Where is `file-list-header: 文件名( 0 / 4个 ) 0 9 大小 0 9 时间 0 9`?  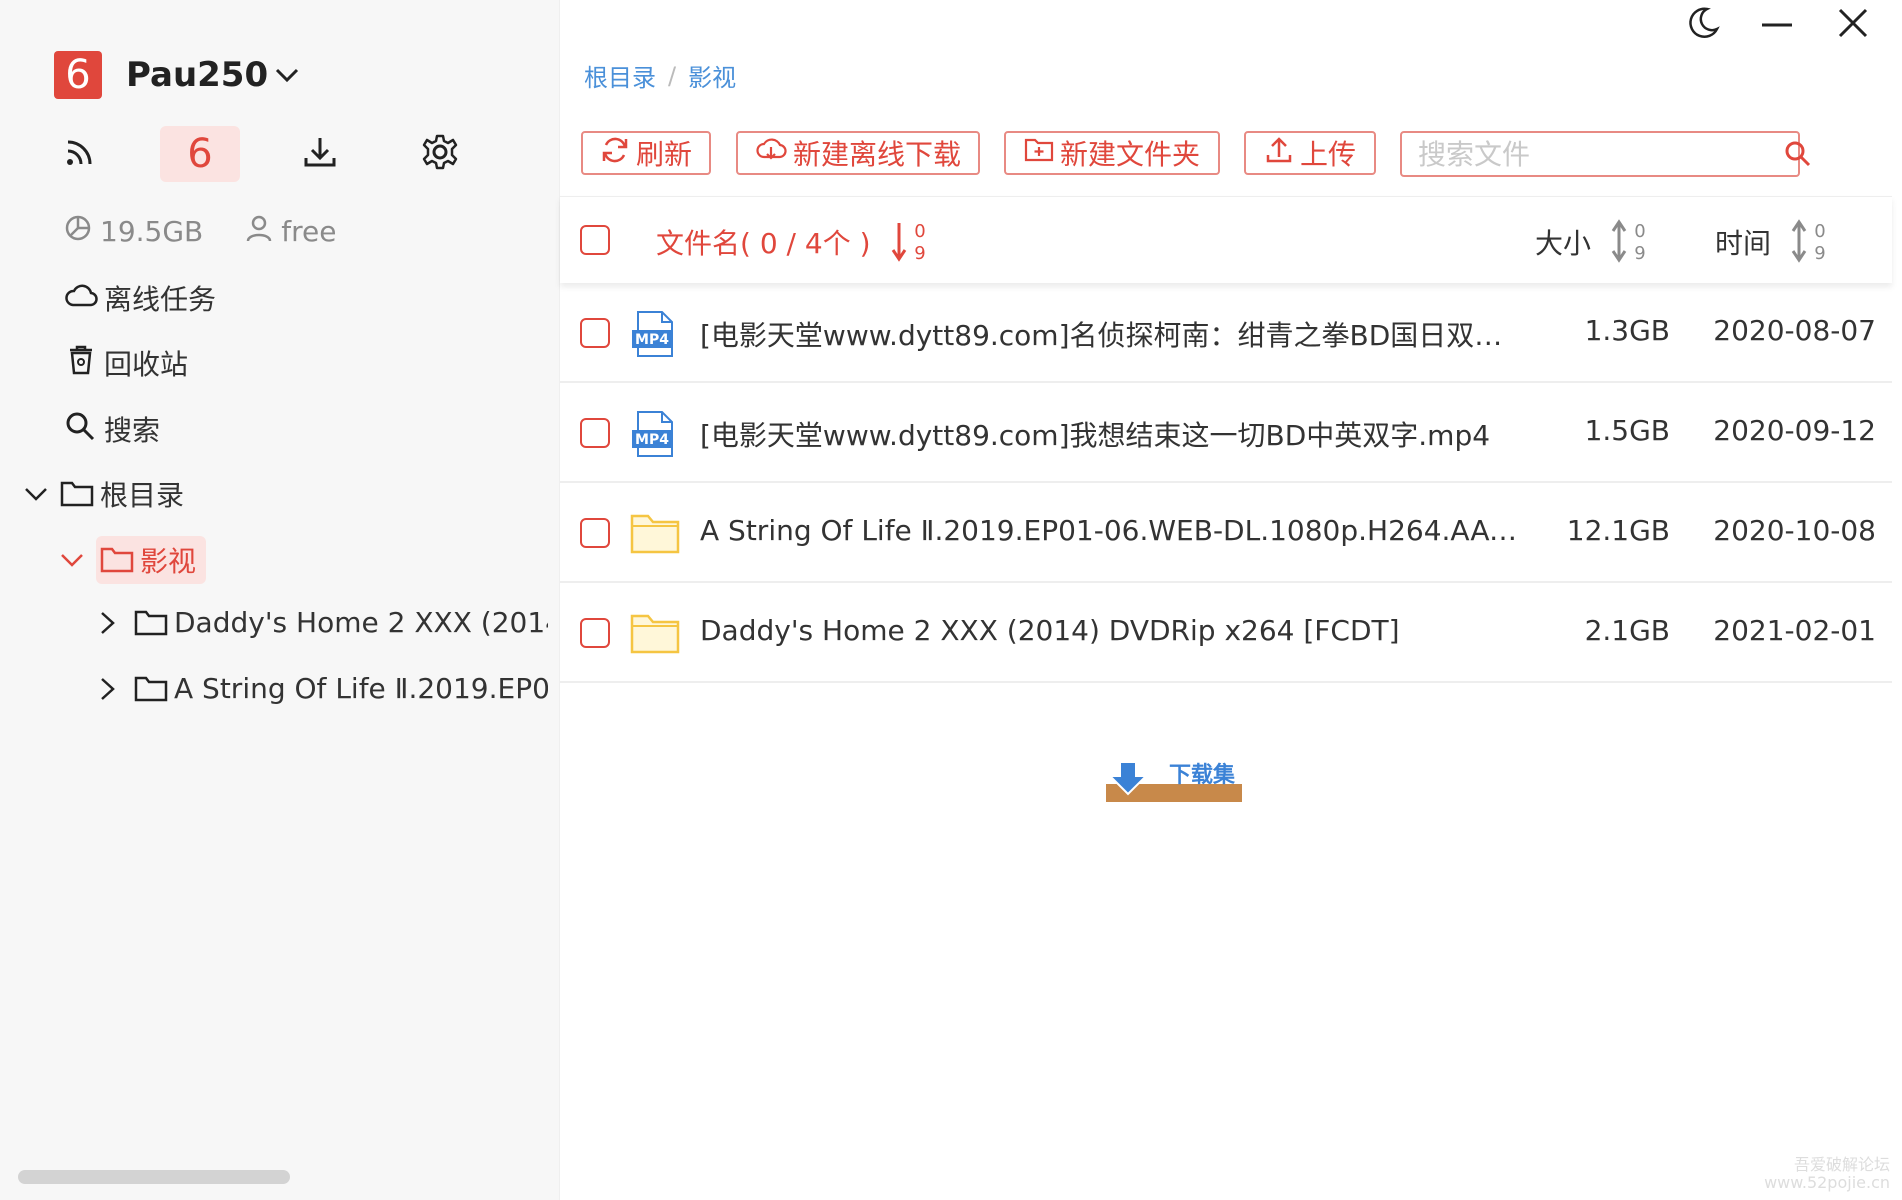
file-list-header: 文件名( 0 / 4个 ) 0 9 大小 0 9 时间 0 9 is located at coordinates (1226, 239).